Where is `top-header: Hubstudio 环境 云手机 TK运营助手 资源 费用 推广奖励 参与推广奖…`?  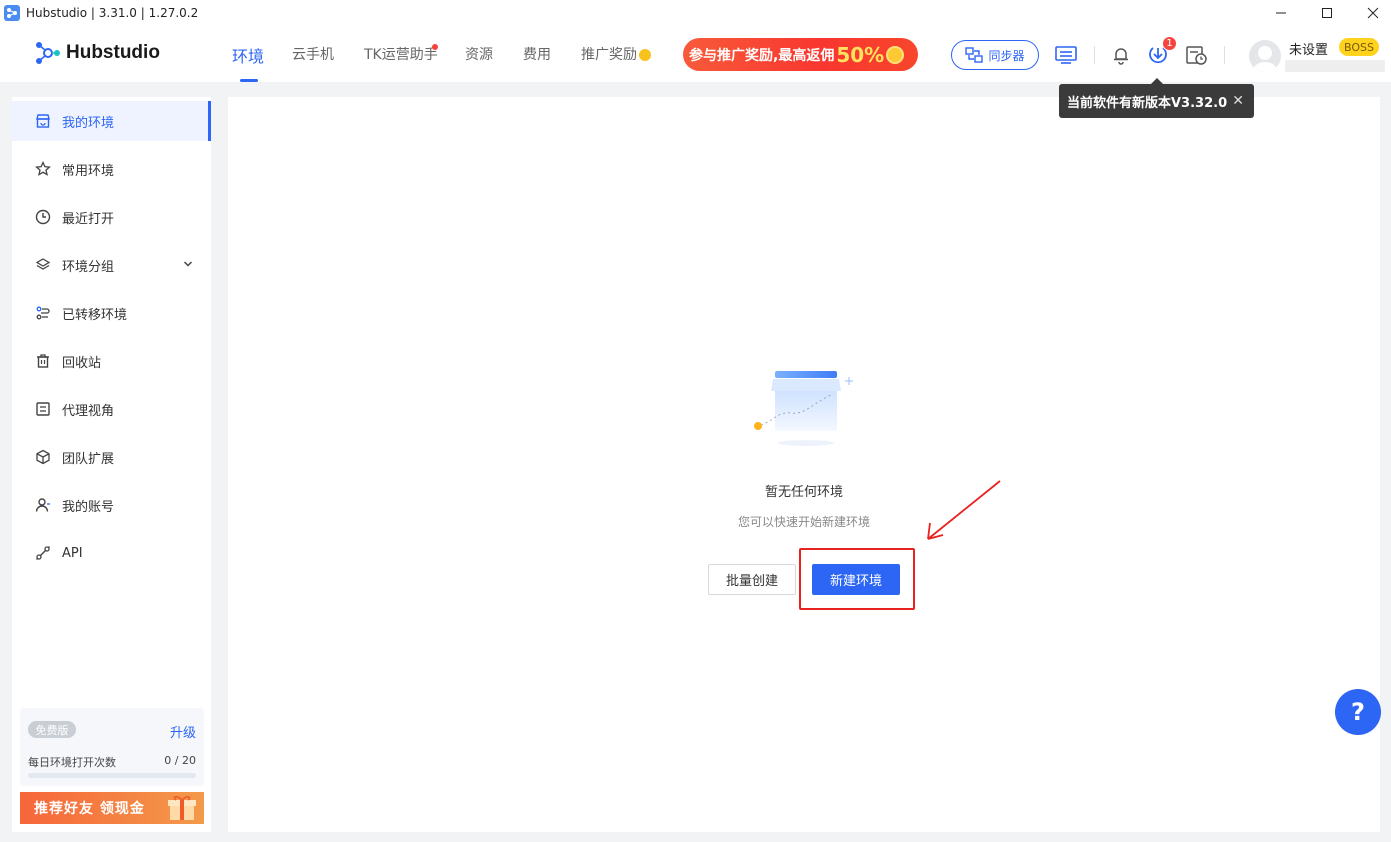
top-header: Hubstudio 环境 云手机 TK运营助手 资源 费用 推广奖励 参与推广奖… is located at coordinates (695, 54).